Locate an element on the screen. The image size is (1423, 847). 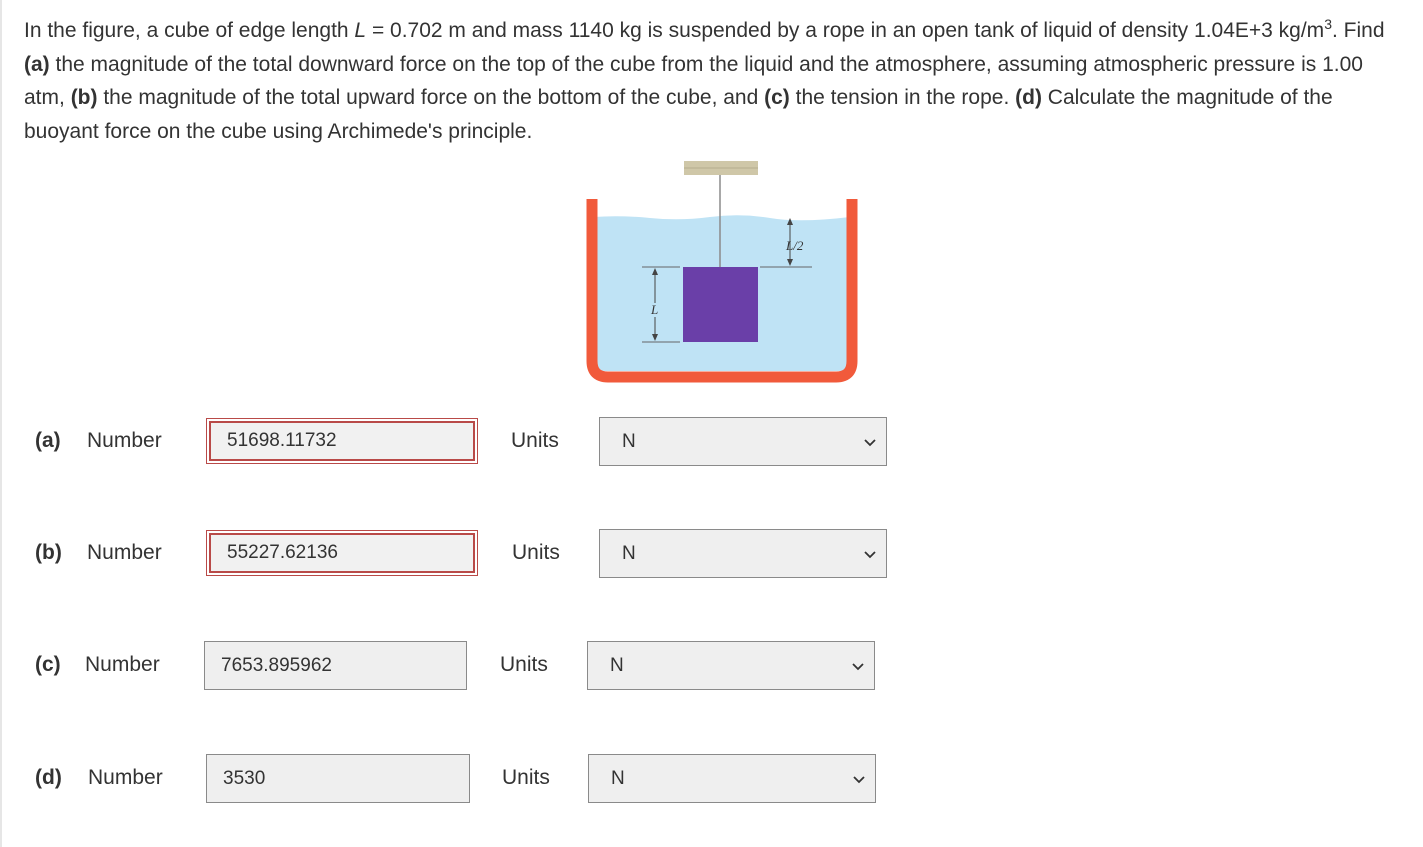
units-label-b: Units is located at coordinates (536, 552).